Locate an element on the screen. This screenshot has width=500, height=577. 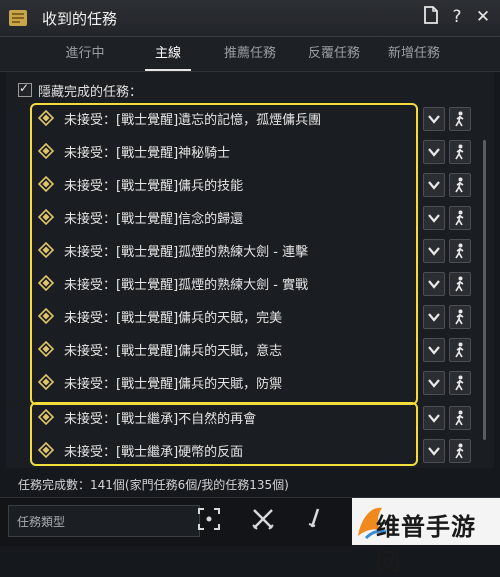
quest-row: 未接受：[戰士繼承]硬幣的反面 is located at coordinates (226, 450).